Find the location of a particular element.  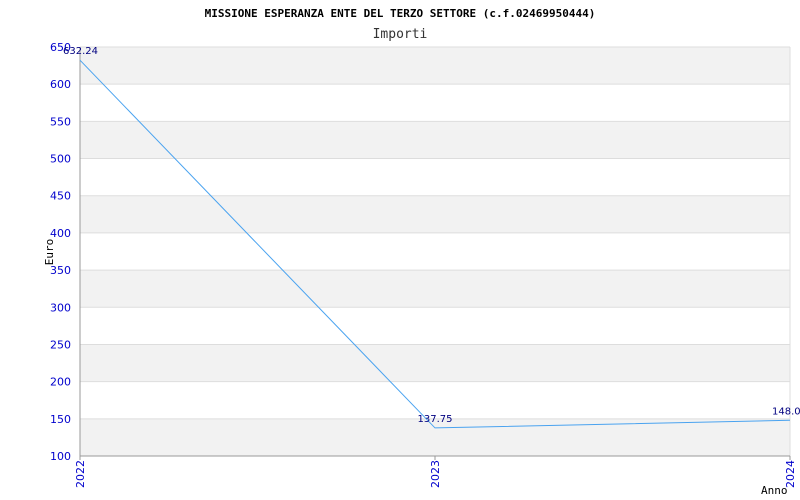

y-tick-label: 200 is located at coordinates (60, 382).